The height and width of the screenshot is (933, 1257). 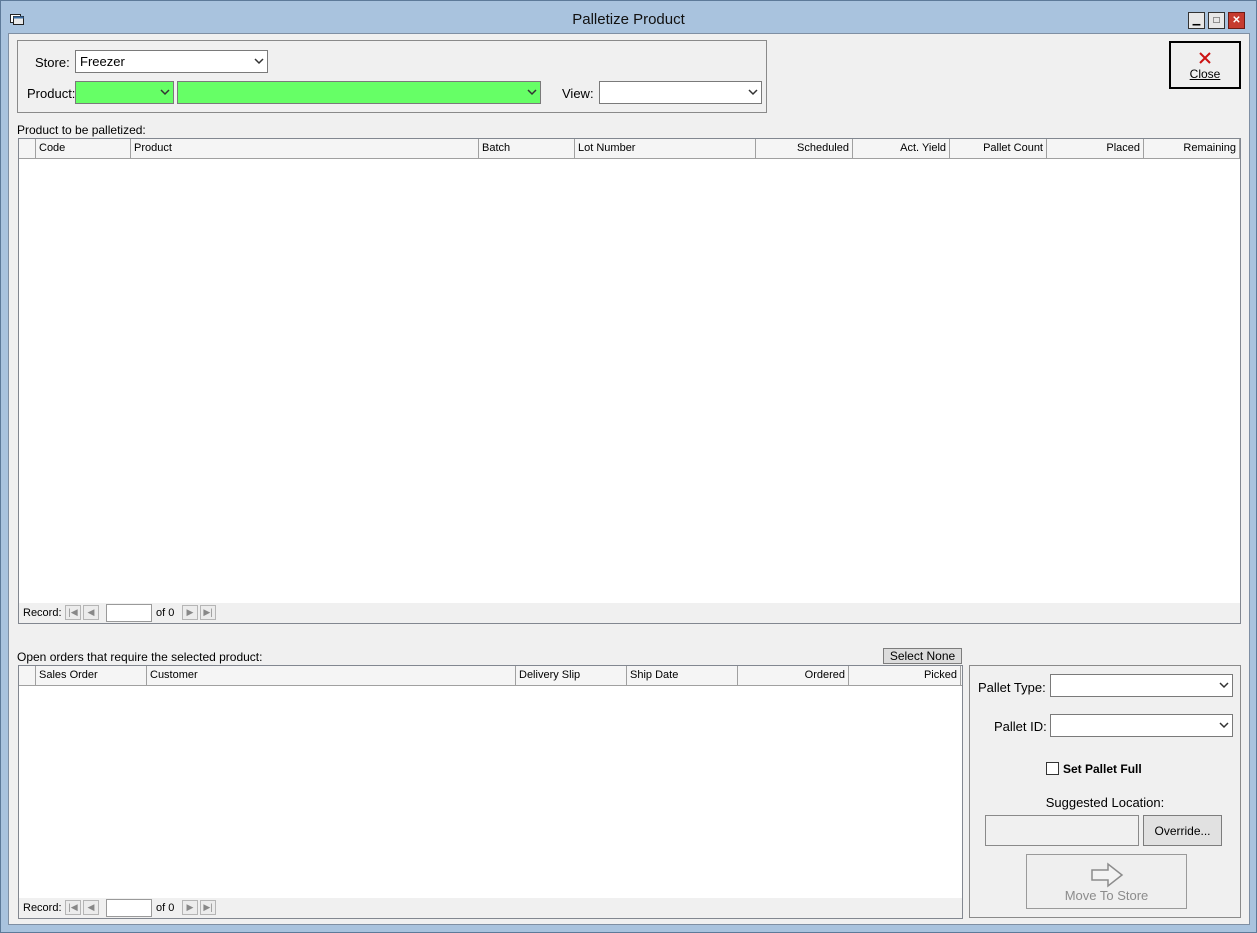 What do you see at coordinates (102, 61) in the screenshot?
I see `store-value: Freezer` at bounding box center [102, 61].